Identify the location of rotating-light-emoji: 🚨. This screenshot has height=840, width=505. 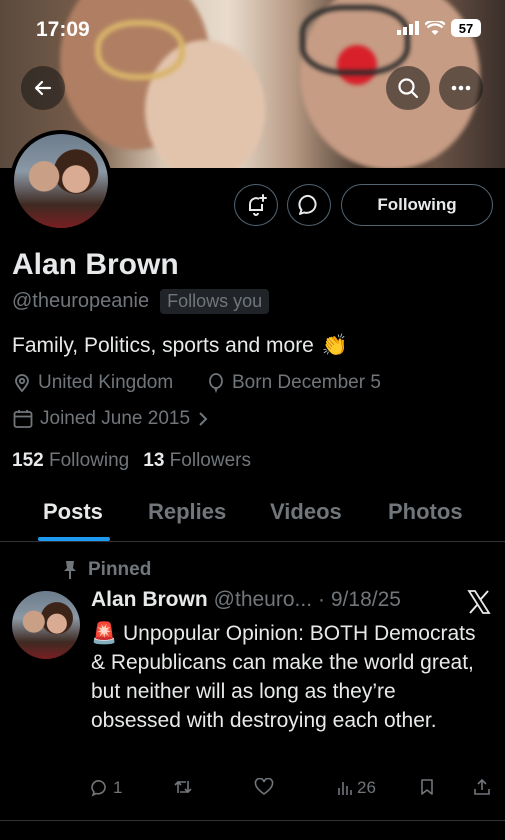
(104, 633).